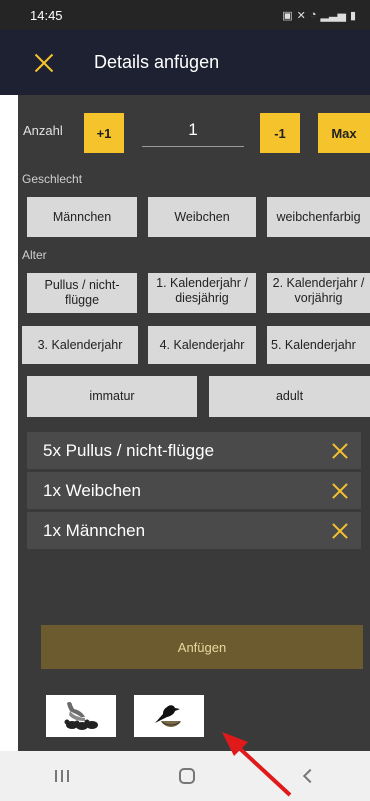 The width and height of the screenshot is (370, 801). What do you see at coordinates (318, 217) in the screenshot?
I see `sex-option-female-colored: weibchenfarbig` at bounding box center [318, 217].